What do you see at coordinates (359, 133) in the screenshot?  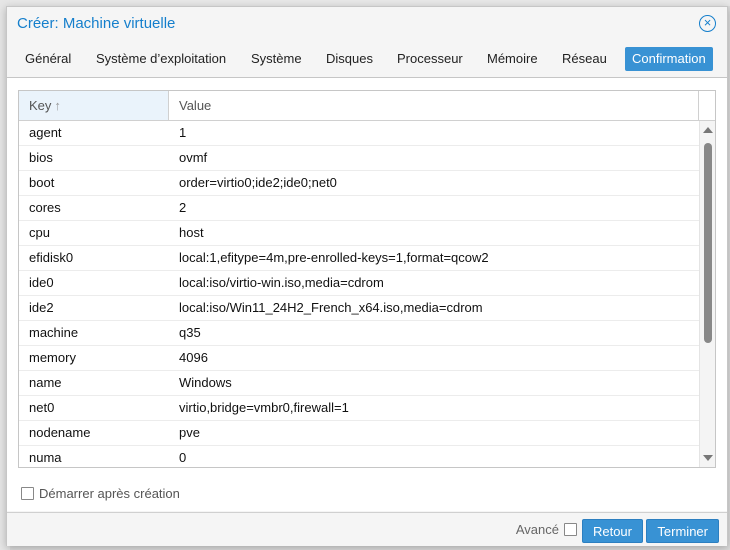 I see `table-row: agent 1` at bounding box center [359, 133].